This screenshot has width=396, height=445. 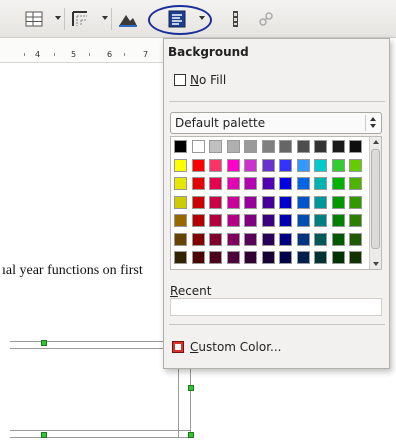 What do you see at coordinates (80, 19) in the screenshot?
I see `table-borders-icon` at bounding box center [80, 19].